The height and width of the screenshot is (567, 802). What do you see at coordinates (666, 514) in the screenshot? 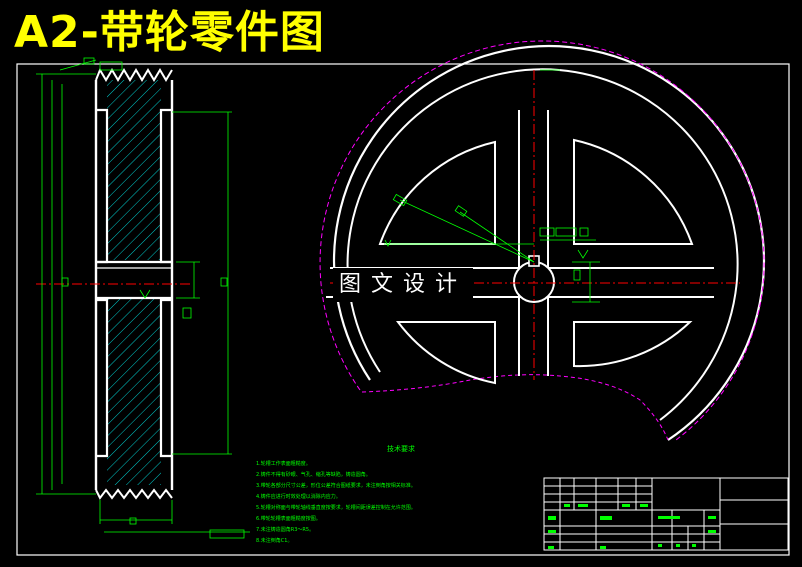
I see `title-block` at bounding box center [666, 514].